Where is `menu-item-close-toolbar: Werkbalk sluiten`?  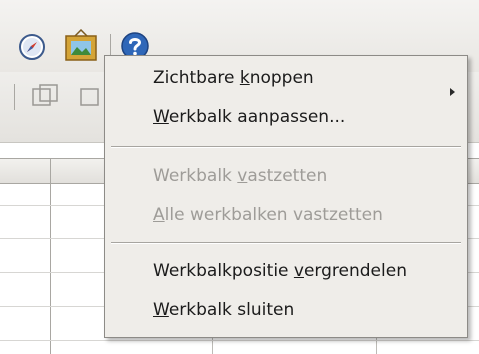
menu-item-close-toolbar: Werkbalk sluiten is located at coordinates (223, 310).